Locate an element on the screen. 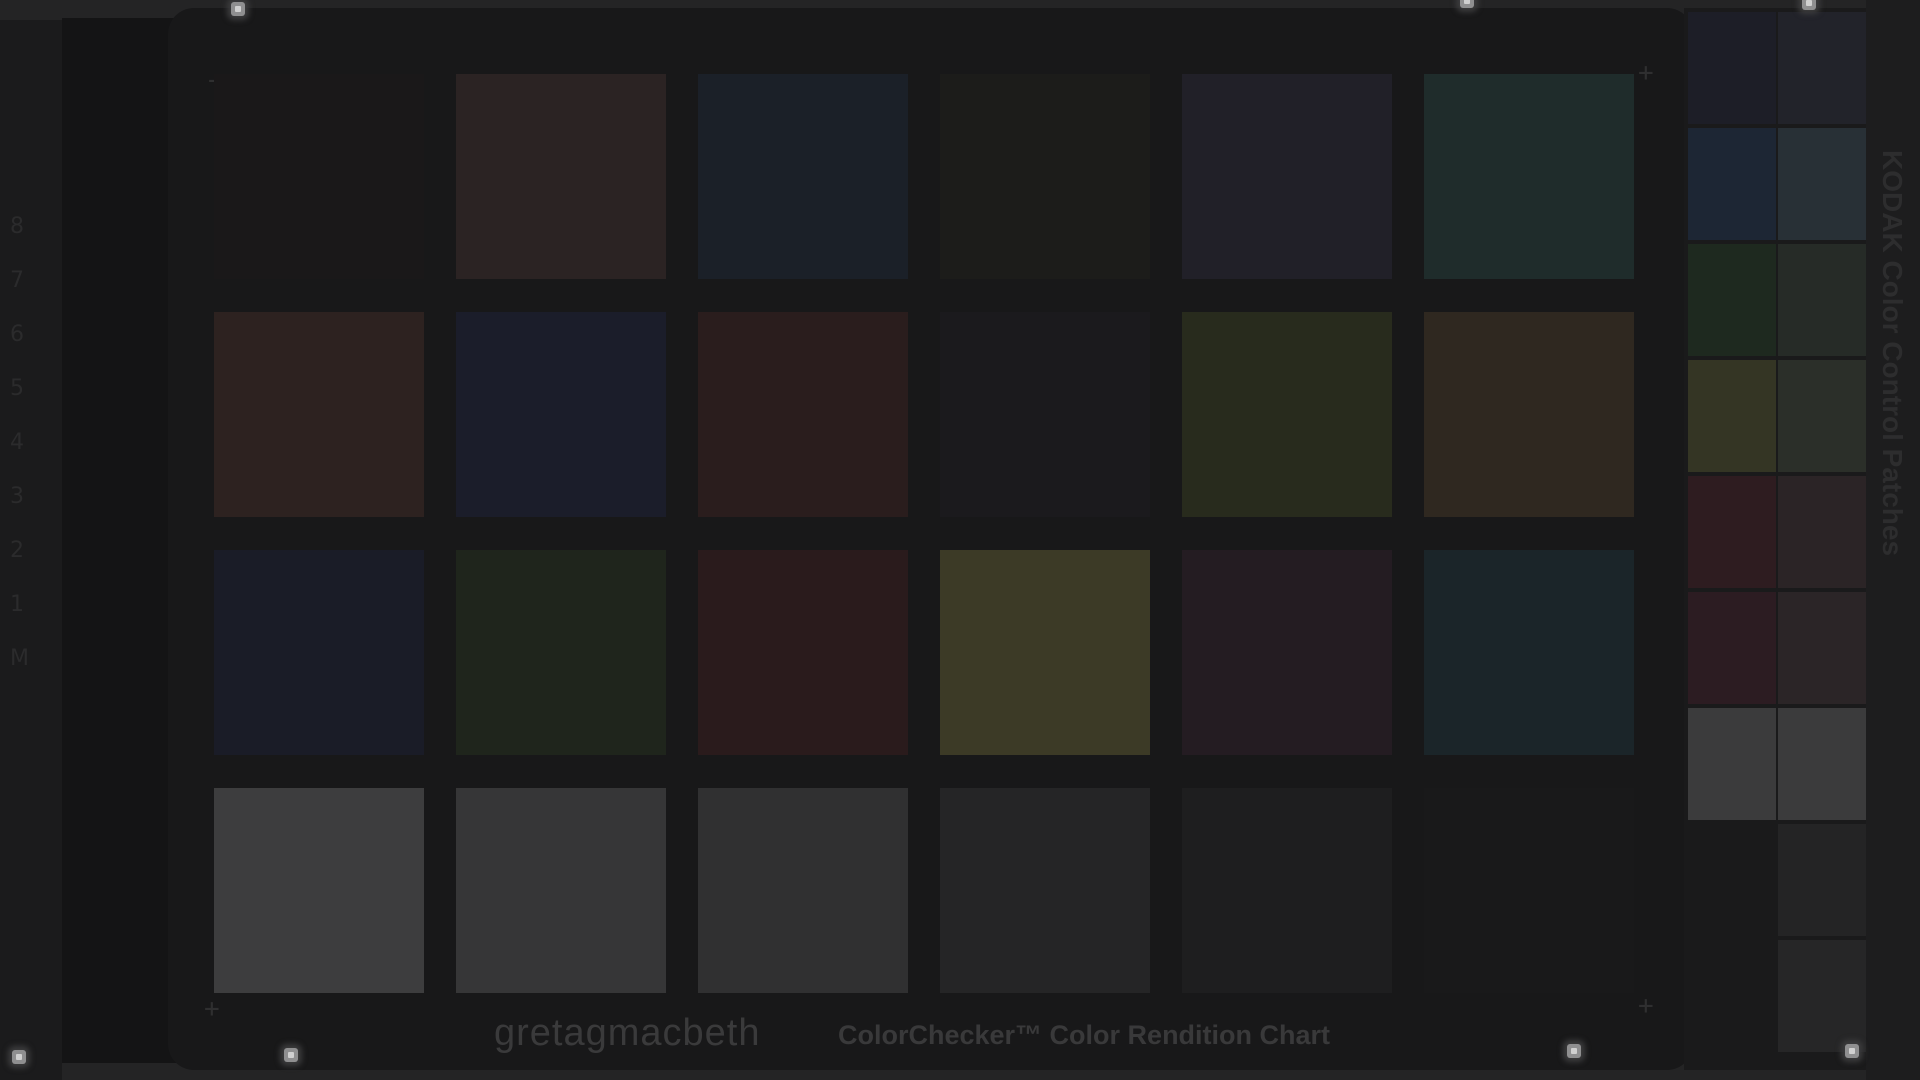  left-ruler-marks: 8 7 6 5 4 3 2 1 M is located at coordinates (20, 460).